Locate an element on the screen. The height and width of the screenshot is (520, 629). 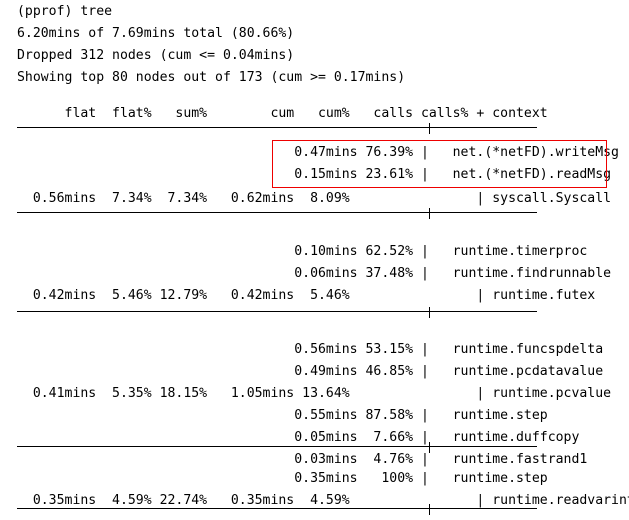
table-row-callee-timerproc: 0.10mins 62.52% | runtime.timerproc is located at coordinates (302, 251).